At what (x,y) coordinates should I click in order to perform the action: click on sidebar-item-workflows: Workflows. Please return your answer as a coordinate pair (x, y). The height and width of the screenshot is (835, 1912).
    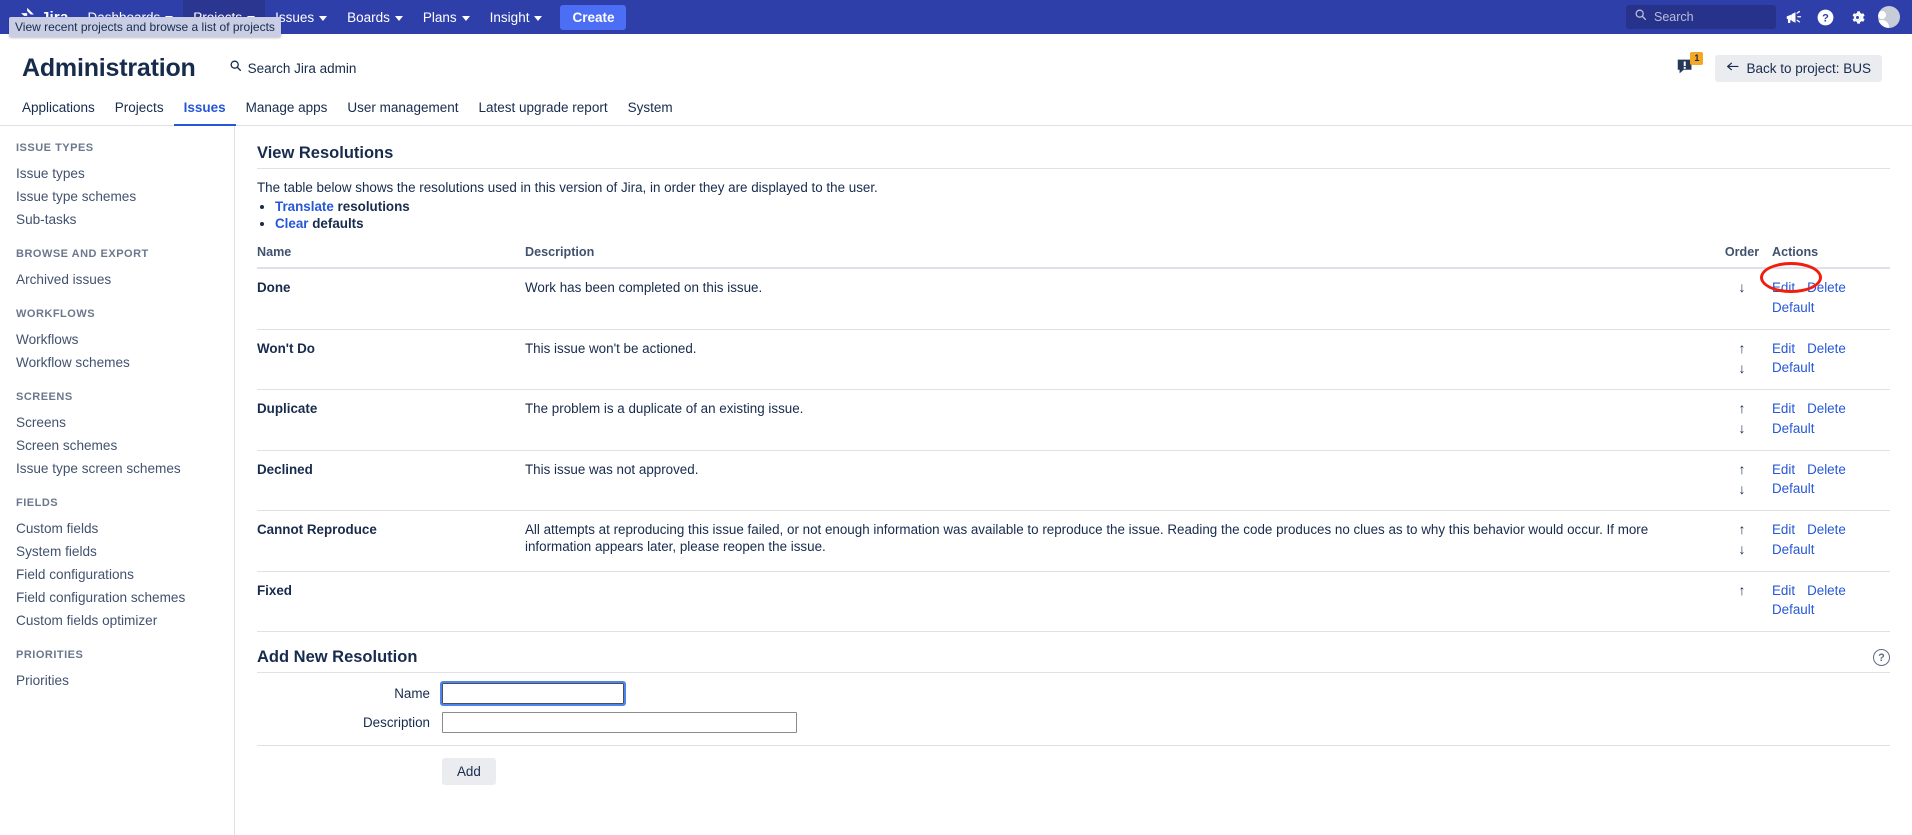
    Looking at the image, I should click on (117, 339).